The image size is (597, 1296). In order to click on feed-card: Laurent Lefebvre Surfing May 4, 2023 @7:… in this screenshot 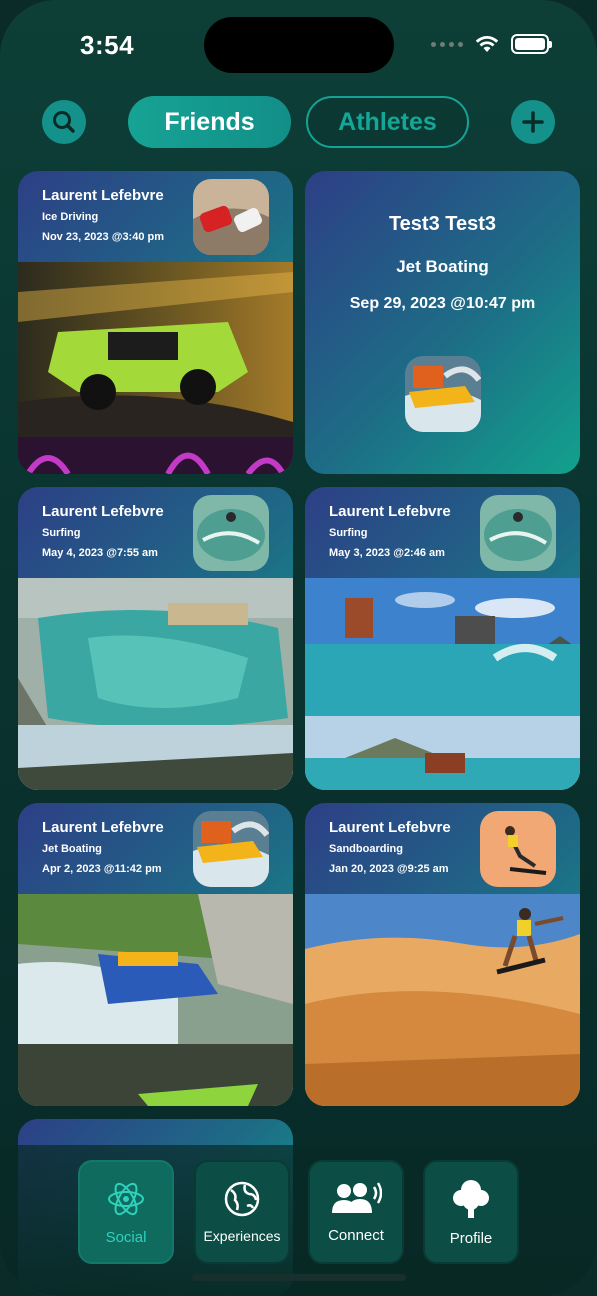, I will do `click(155, 638)`.